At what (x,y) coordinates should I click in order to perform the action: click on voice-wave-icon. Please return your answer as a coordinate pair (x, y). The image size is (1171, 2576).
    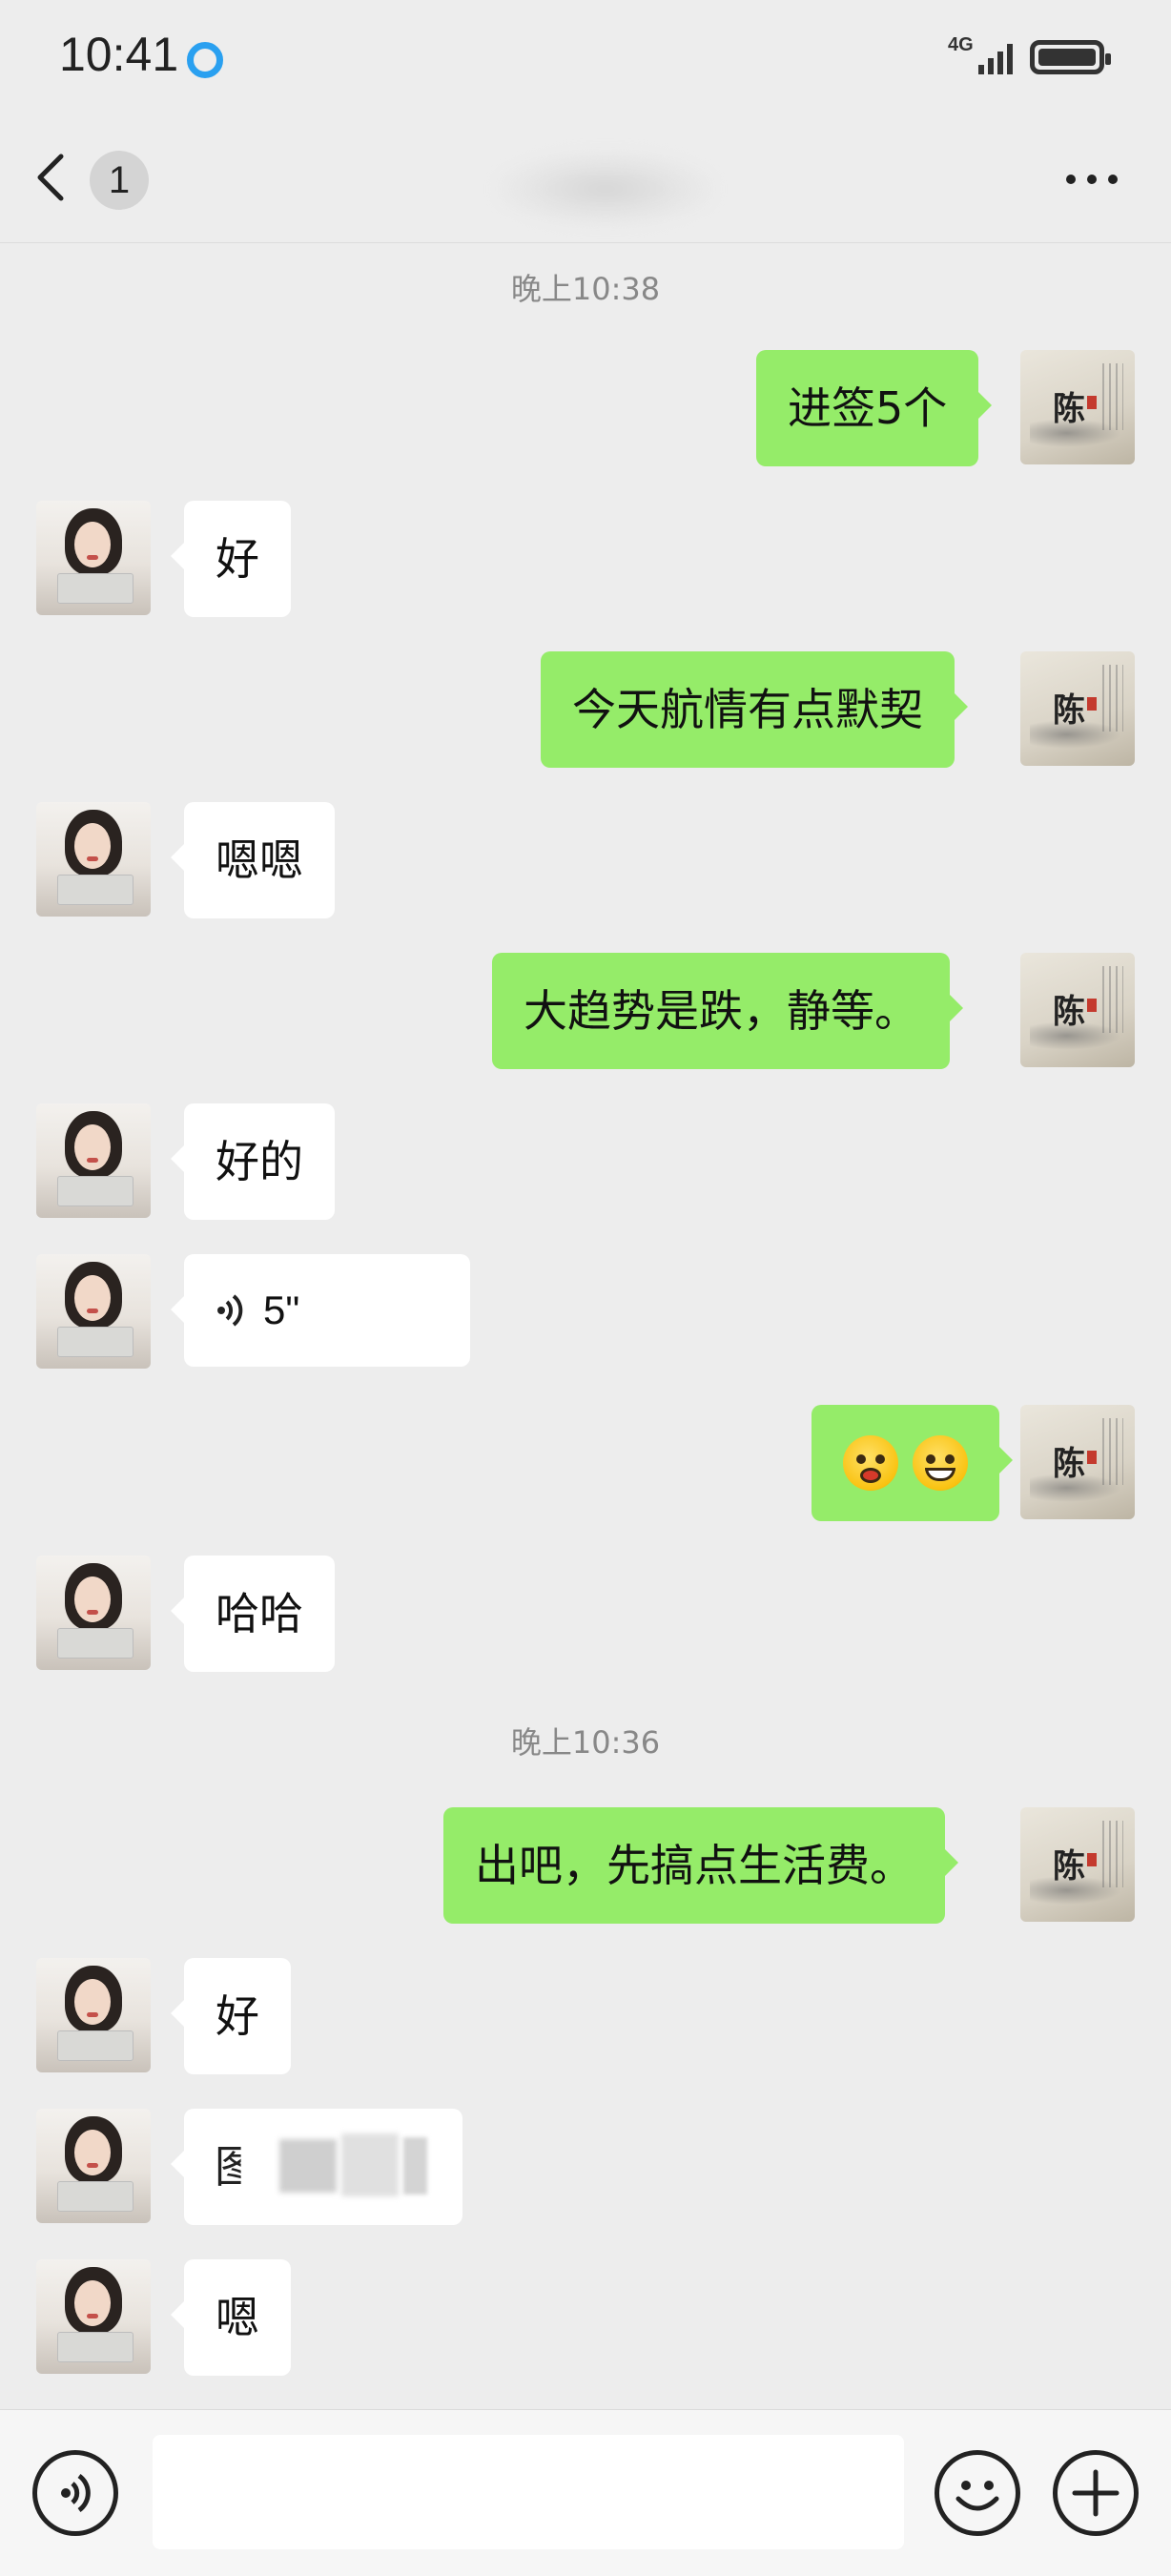
    Looking at the image, I should click on (230, 1310).